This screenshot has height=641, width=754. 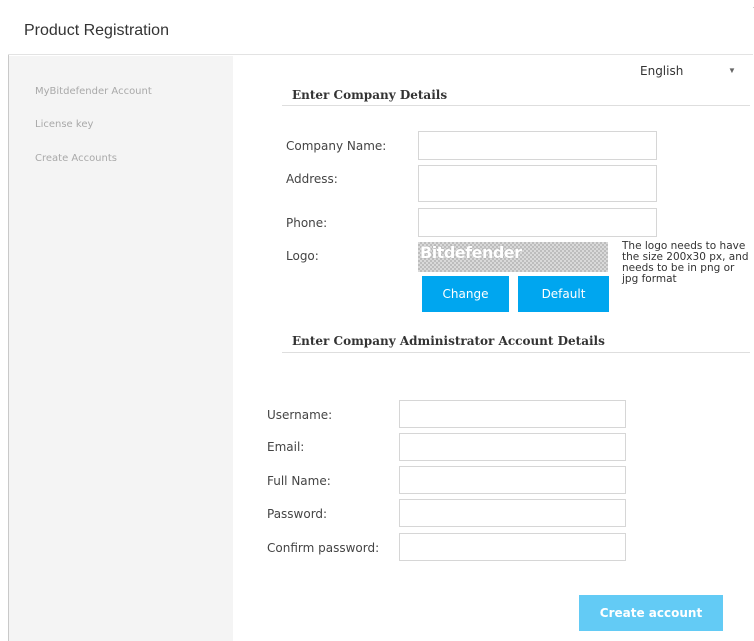 What do you see at coordinates (307, 223) in the screenshot?
I see `phone-label: Phone:` at bounding box center [307, 223].